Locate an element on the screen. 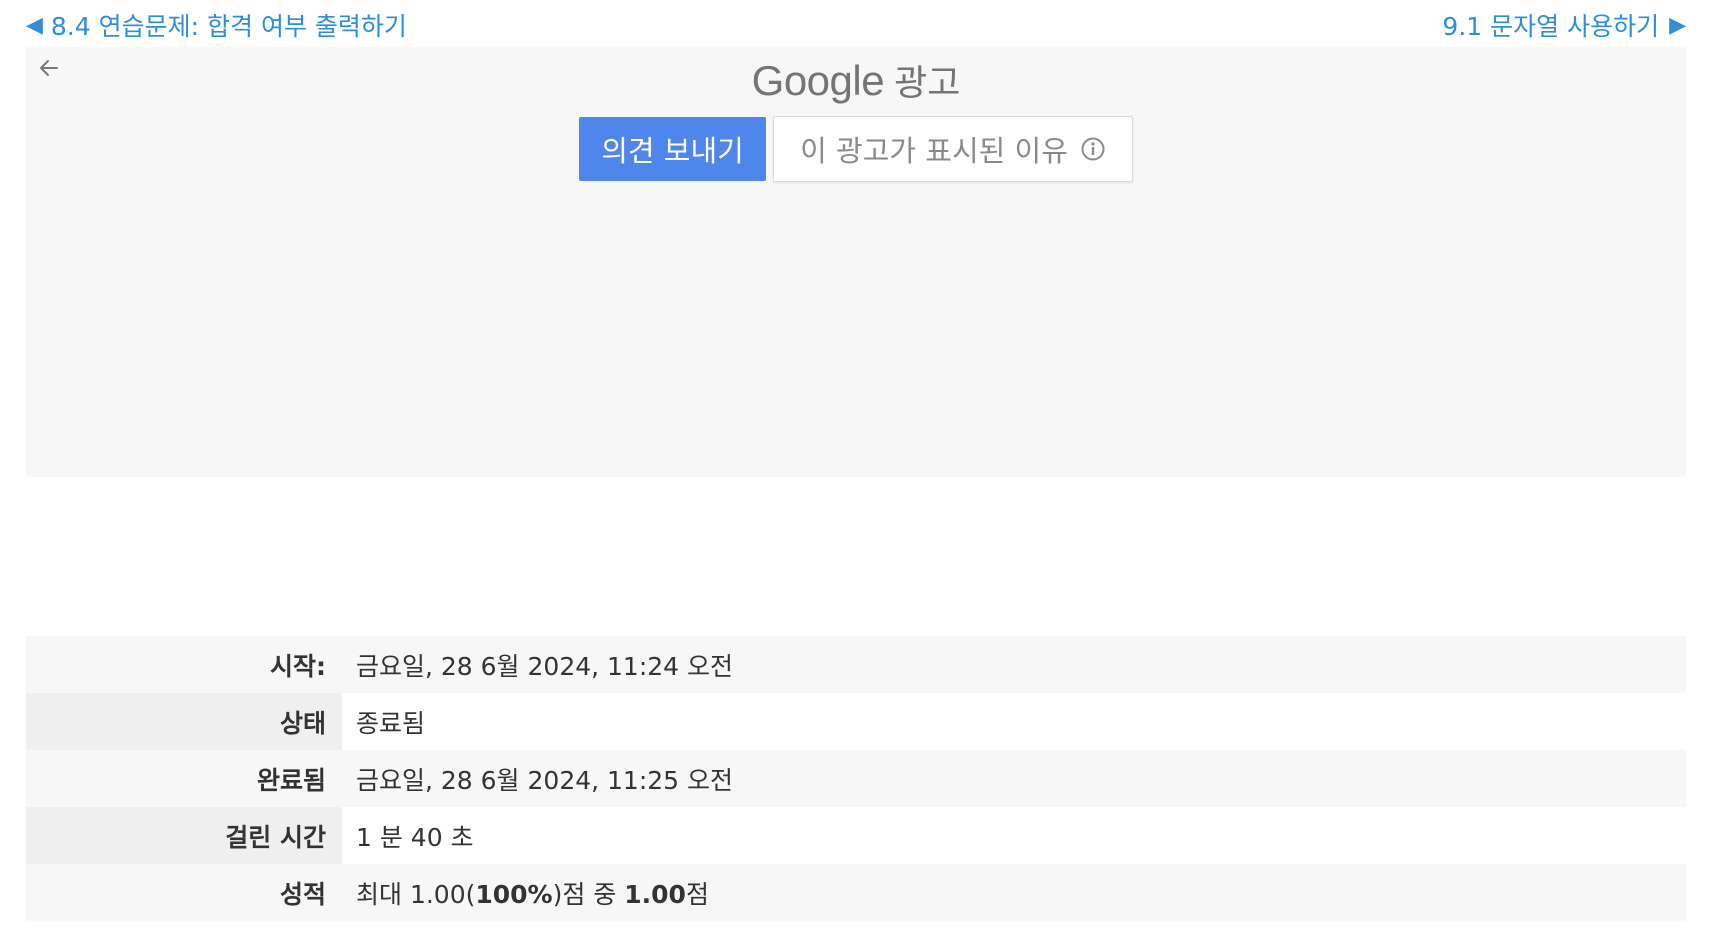  row-label-time-taken: 걸린 시간 is located at coordinates (184, 835).